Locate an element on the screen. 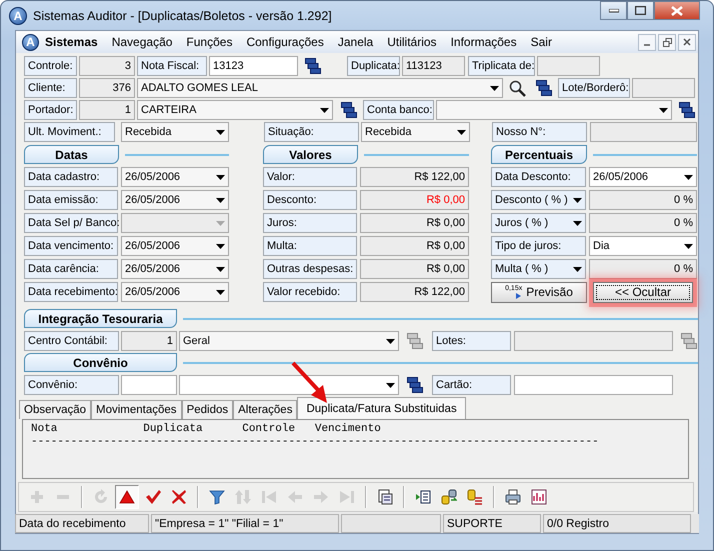  field-label: Valor recebido: is located at coordinates (310, 292).